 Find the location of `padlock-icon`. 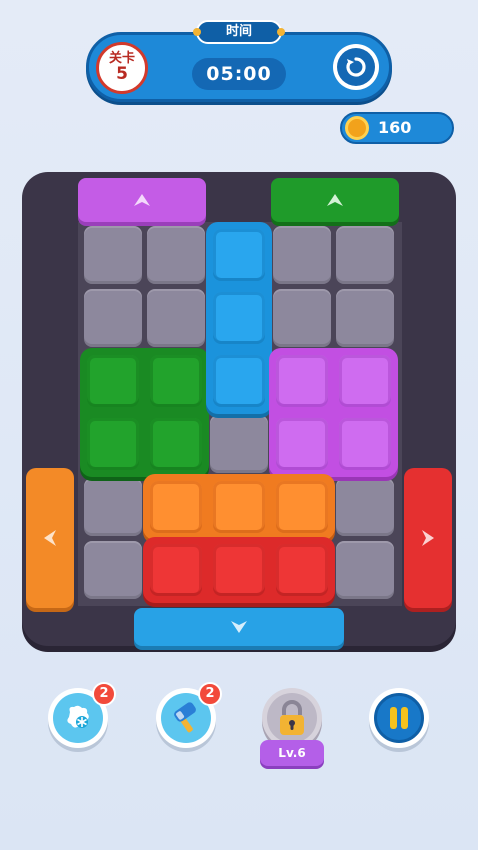

padlock-icon is located at coordinates (292, 718).